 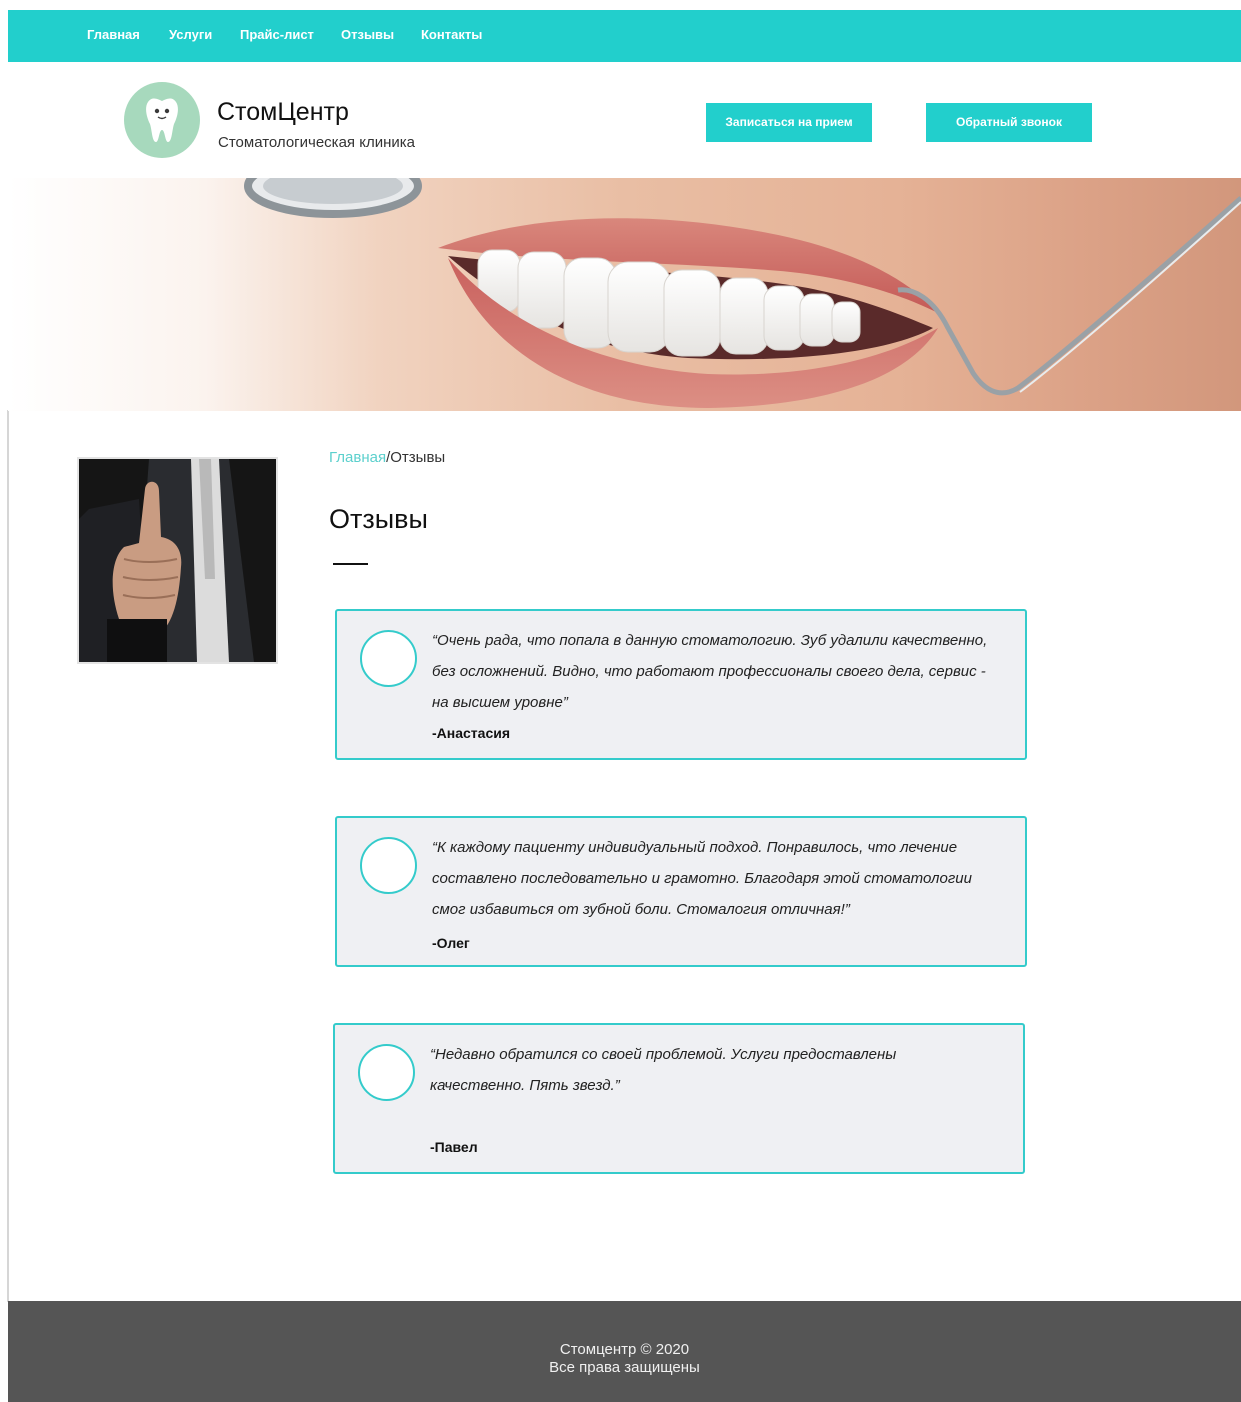 I want to click on nav-item-price-list: Прайс-лист, so click(x=277, y=34).